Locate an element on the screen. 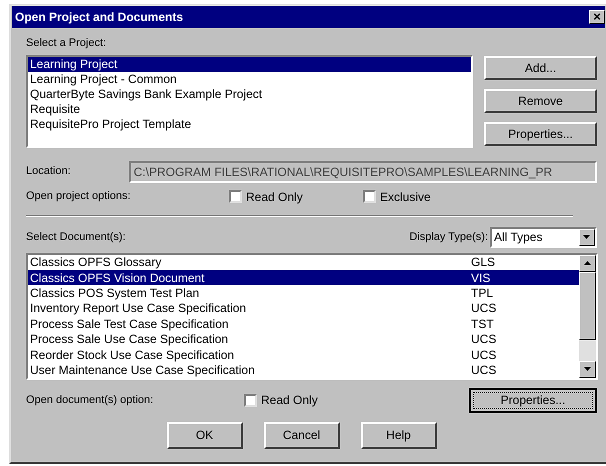 The height and width of the screenshot is (466, 606). document-name: Process Sale Test Case Specification is located at coordinates (129, 324).